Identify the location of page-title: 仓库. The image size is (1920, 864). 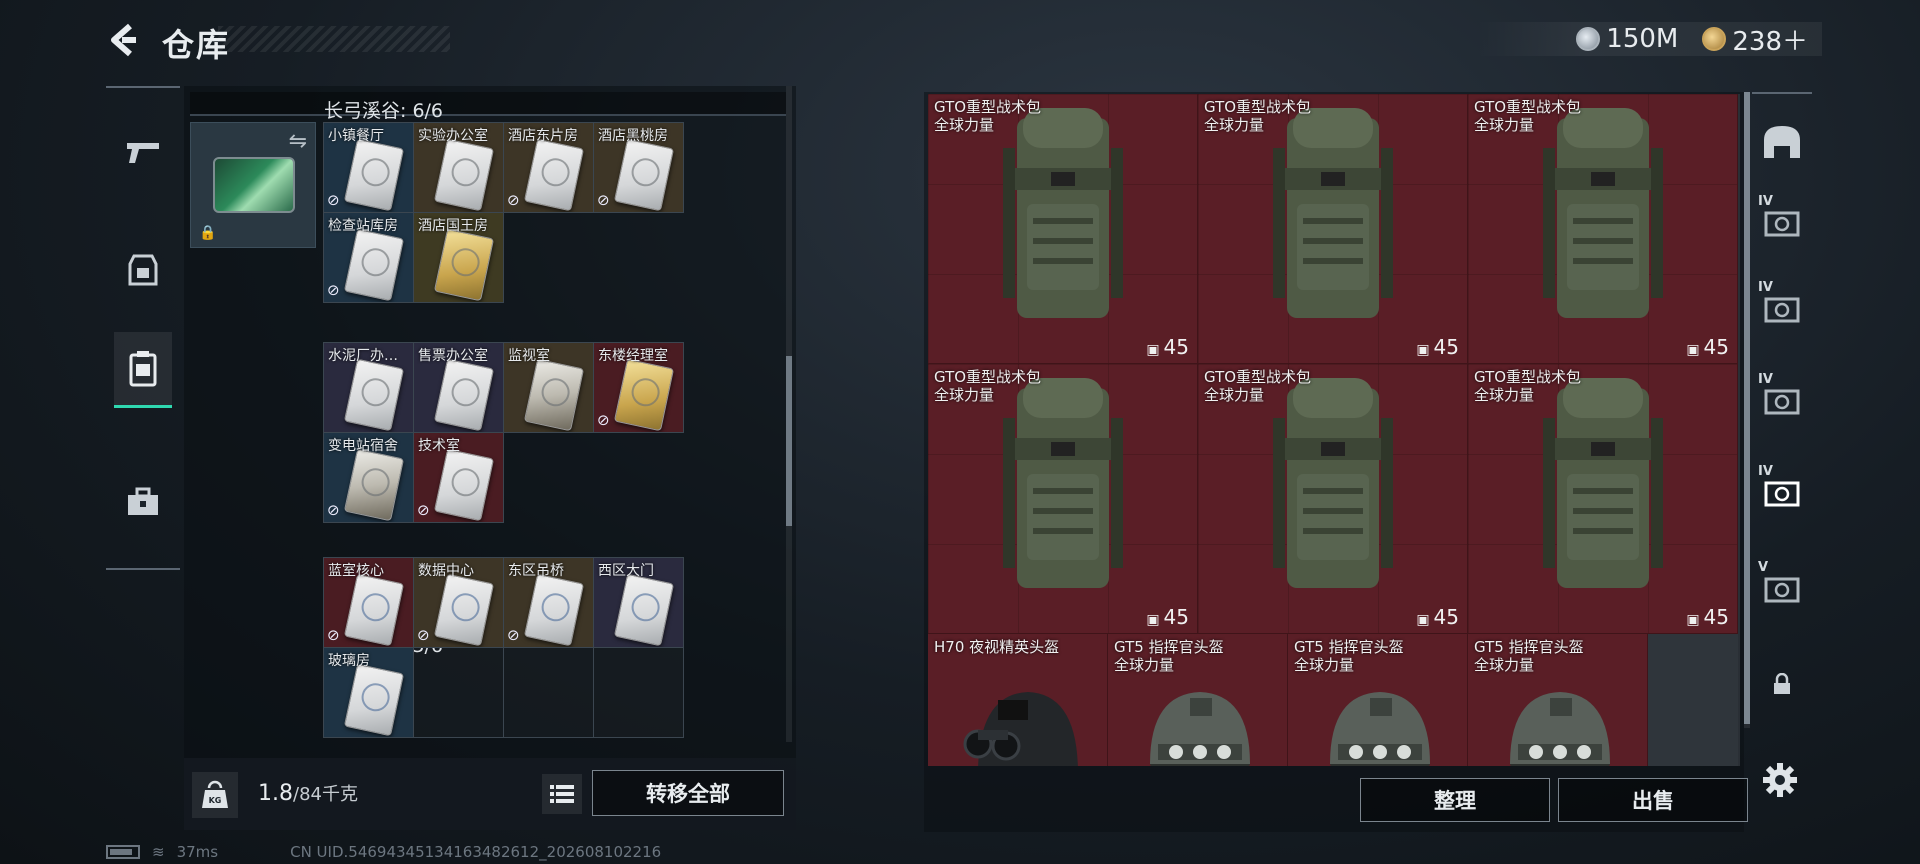
(196, 45).